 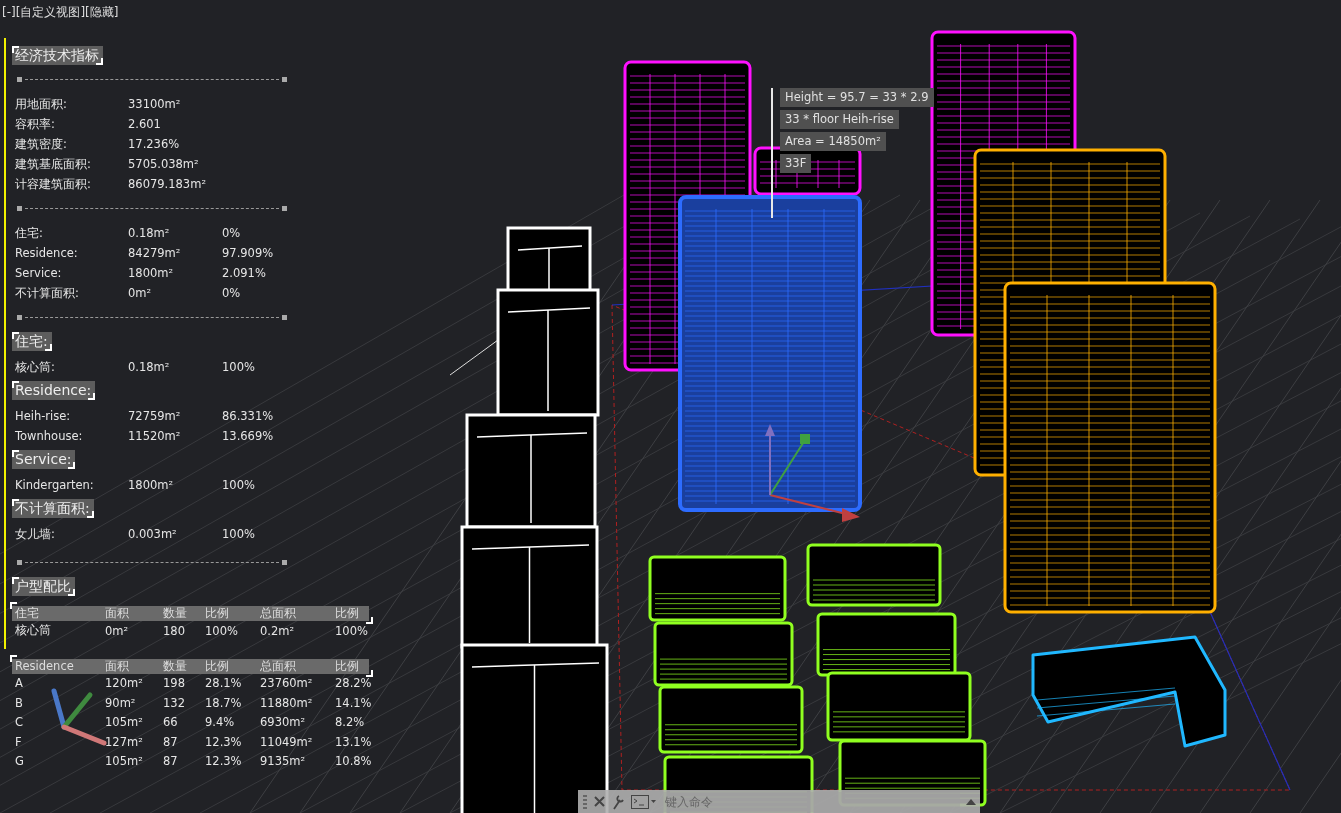 I want to click on table-cell-text: 9.4%, so click(x=220, y=722).